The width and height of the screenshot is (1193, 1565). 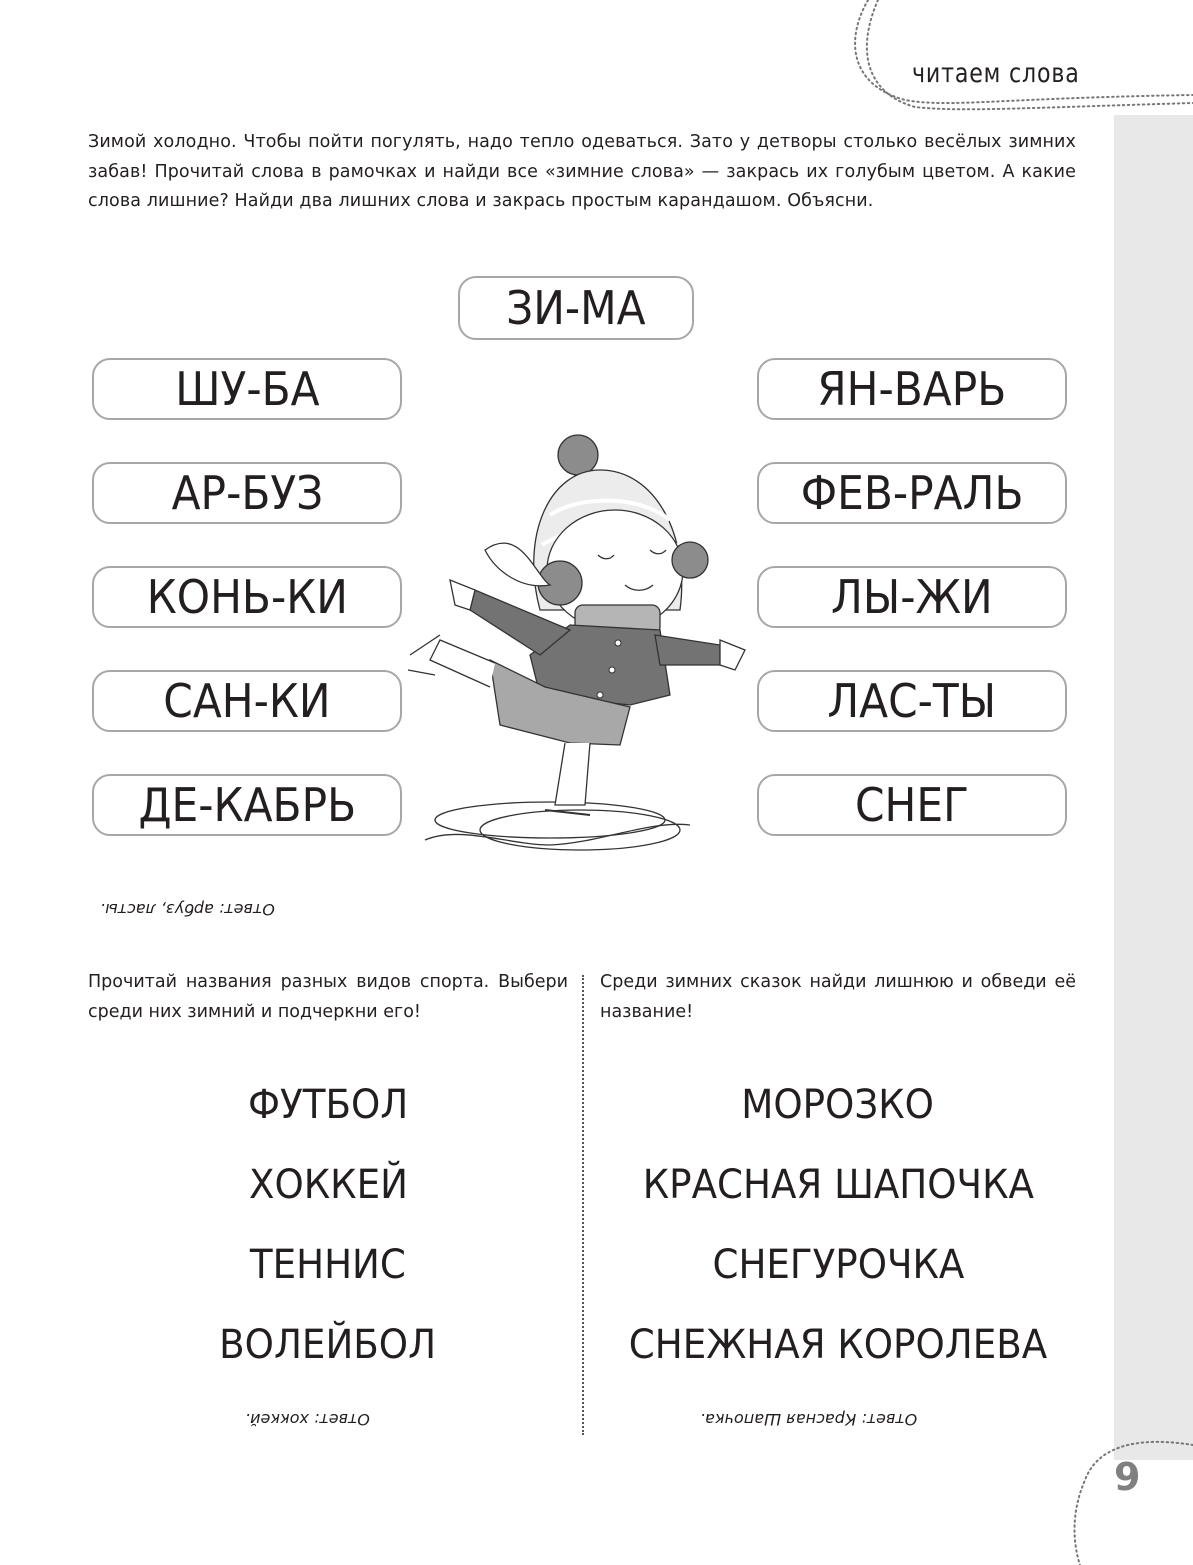 I want to click on word-box-left-4: САН-КИ, so click(x=247, y=701).